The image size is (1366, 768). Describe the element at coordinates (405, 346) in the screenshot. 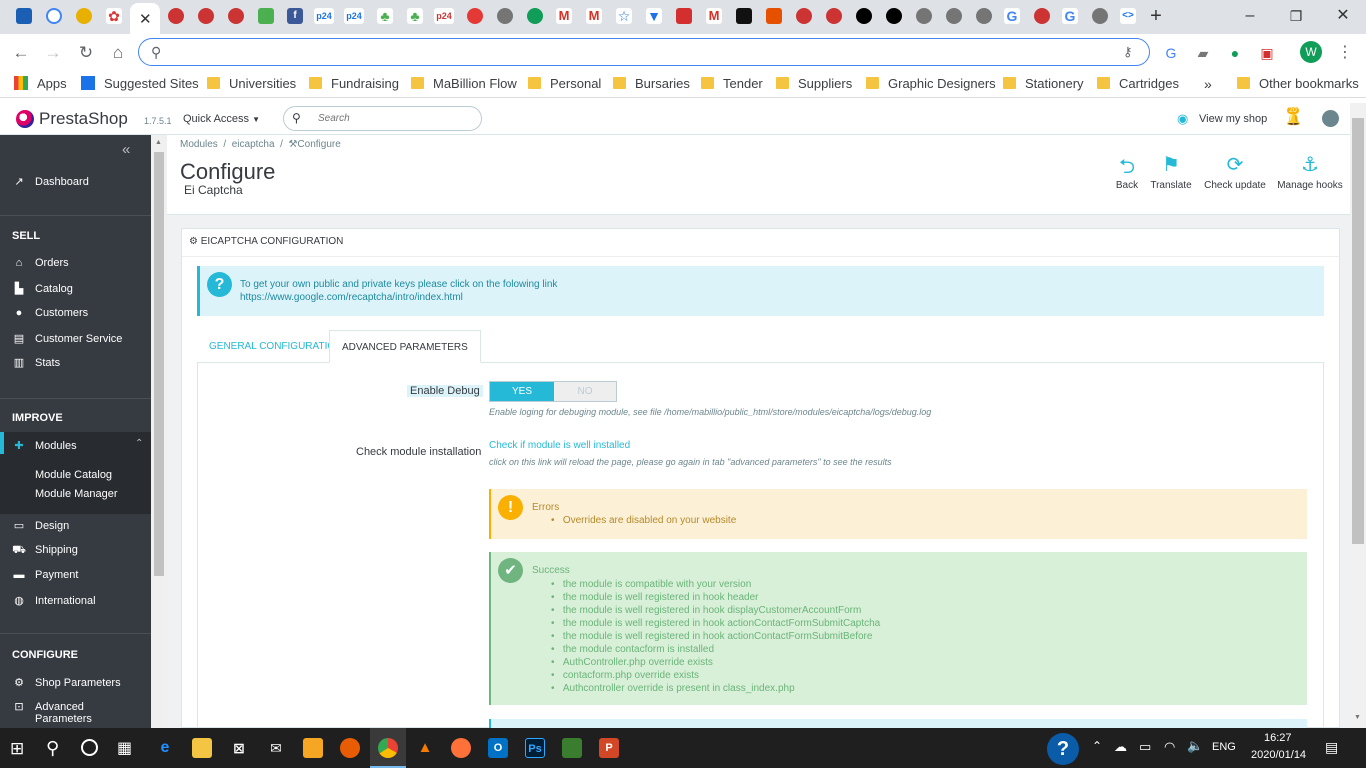

I see `tab-advanced-parameters: ADVANCED PARAMETERS` at that location.